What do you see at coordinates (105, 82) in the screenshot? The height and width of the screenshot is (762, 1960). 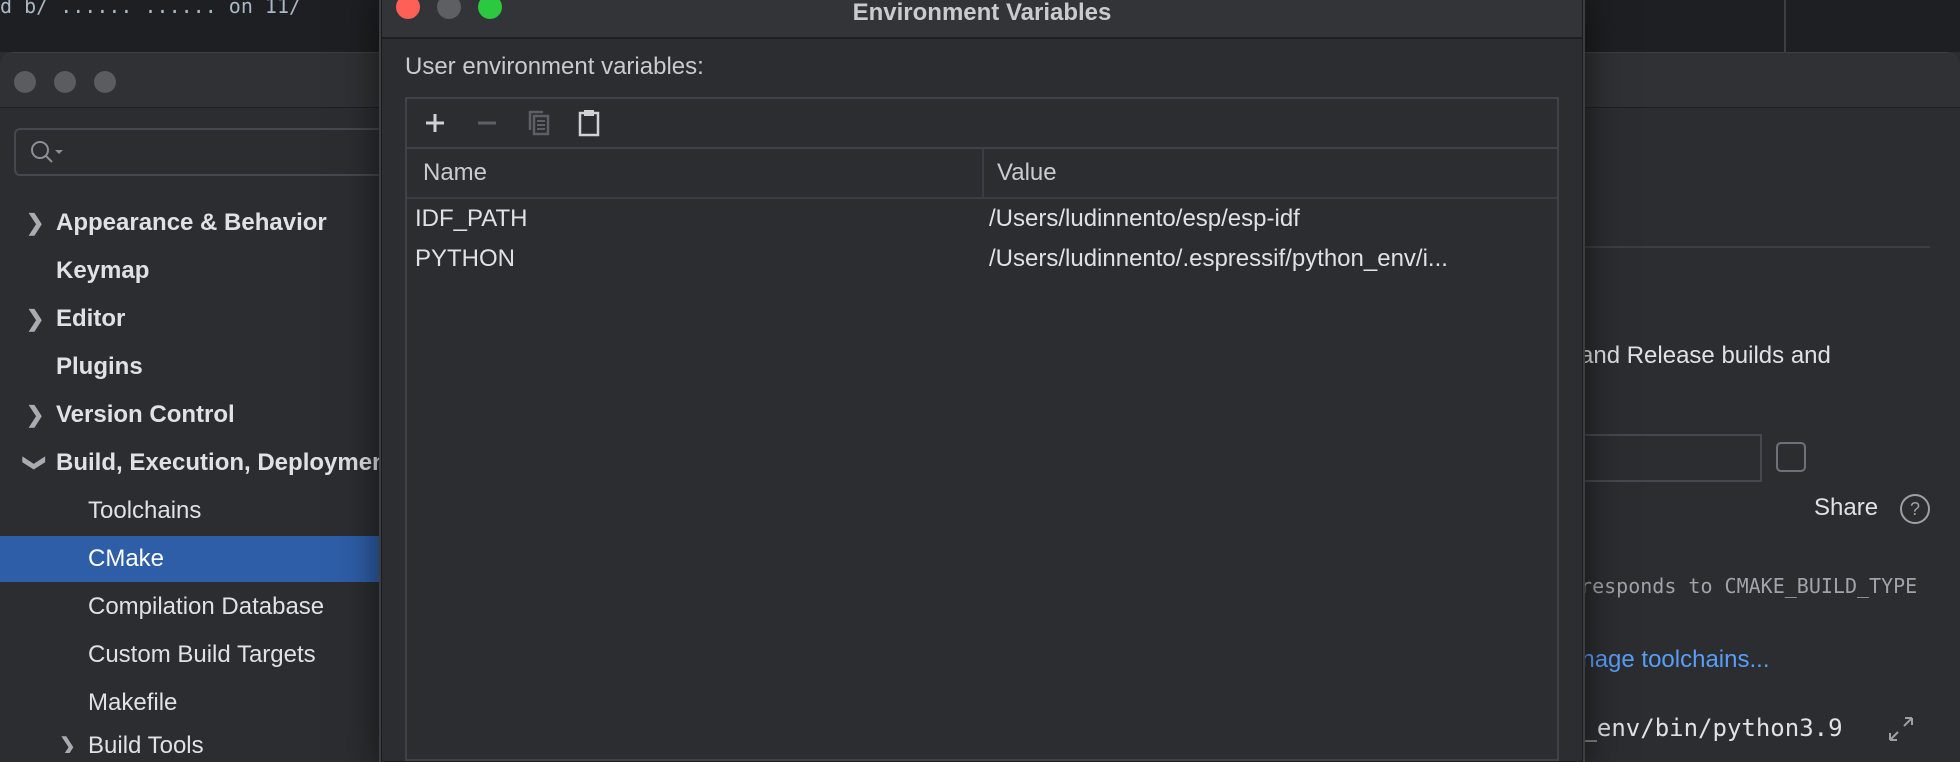 I see `settings-maximize-button` at bounding box center [105, 82].